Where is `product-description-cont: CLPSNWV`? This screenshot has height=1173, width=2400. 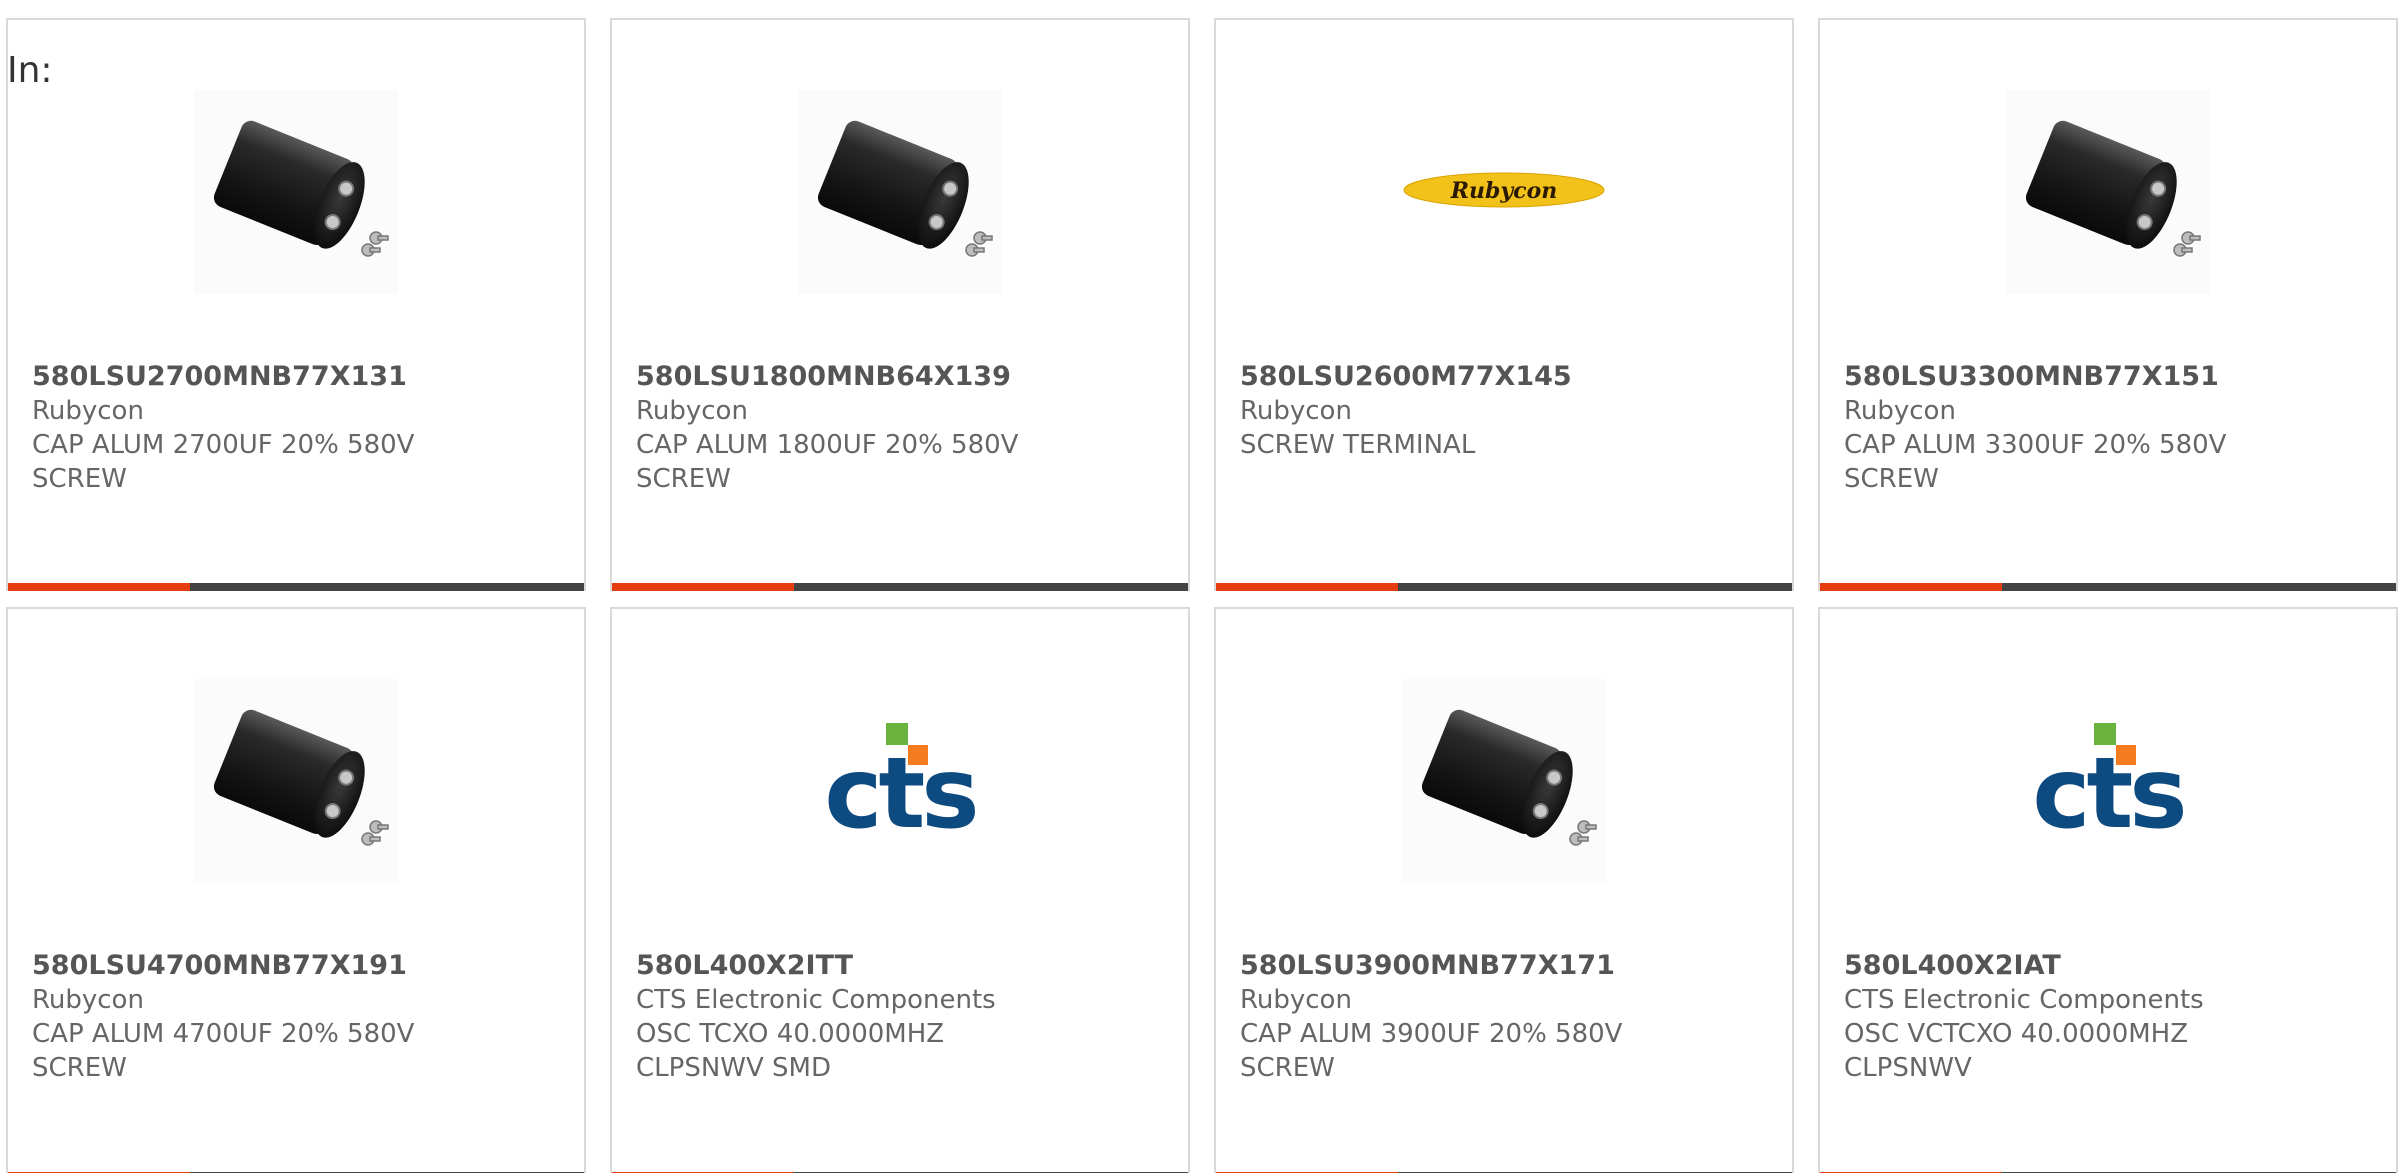 product-description-cont: CLPSNWV is located at coordinates (1908, 1068).